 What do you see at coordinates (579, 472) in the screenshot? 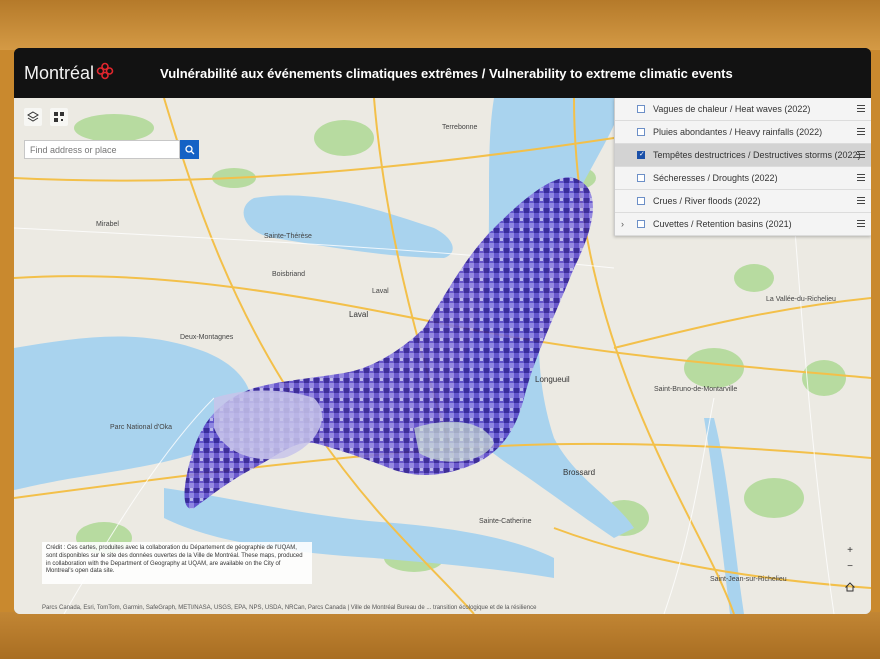
I see `place-label: Brossard` at bounding box center [579, 472].